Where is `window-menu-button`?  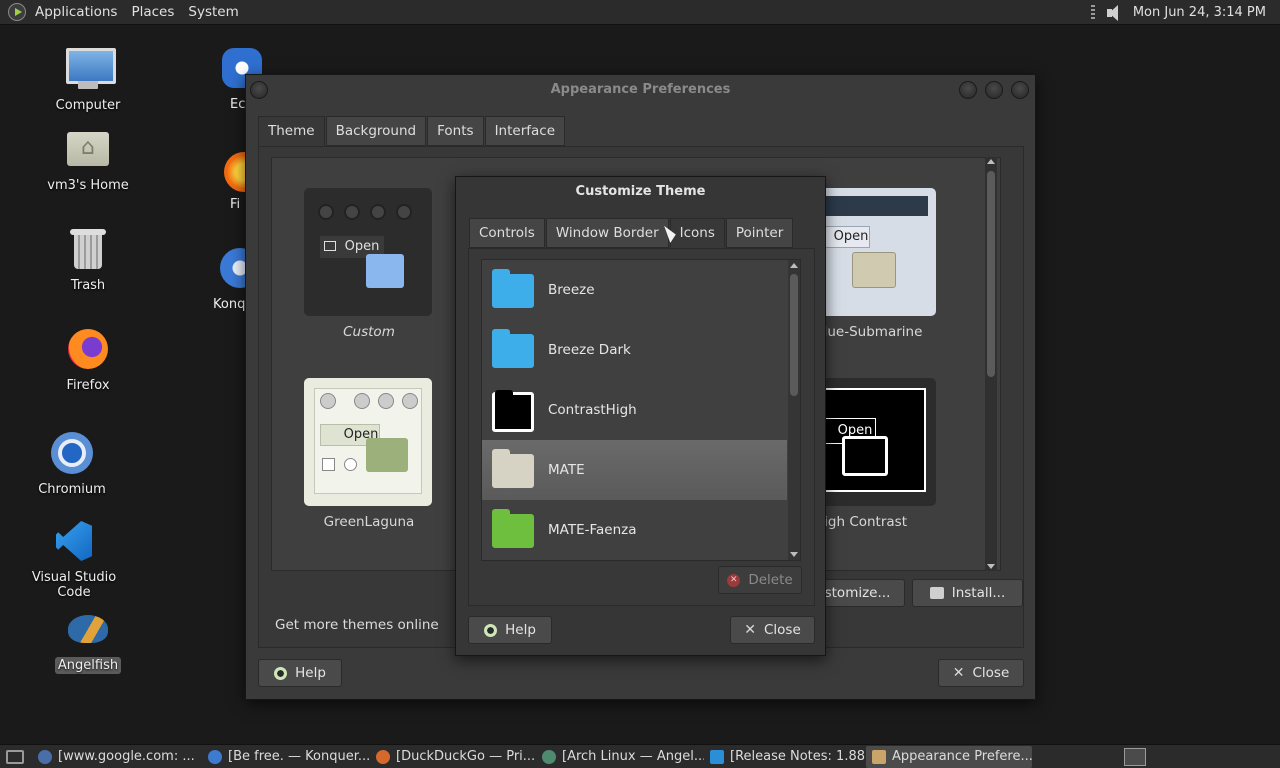
window-menu-button is located at coordinates (259, 90).